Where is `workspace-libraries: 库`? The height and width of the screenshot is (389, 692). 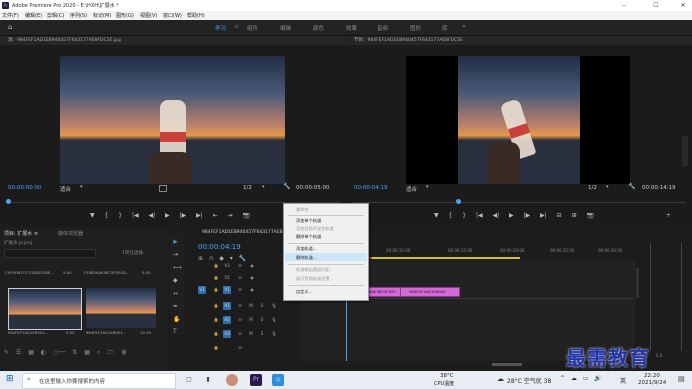
workspace-libraries: 库 is located at coordinates (445, 28).